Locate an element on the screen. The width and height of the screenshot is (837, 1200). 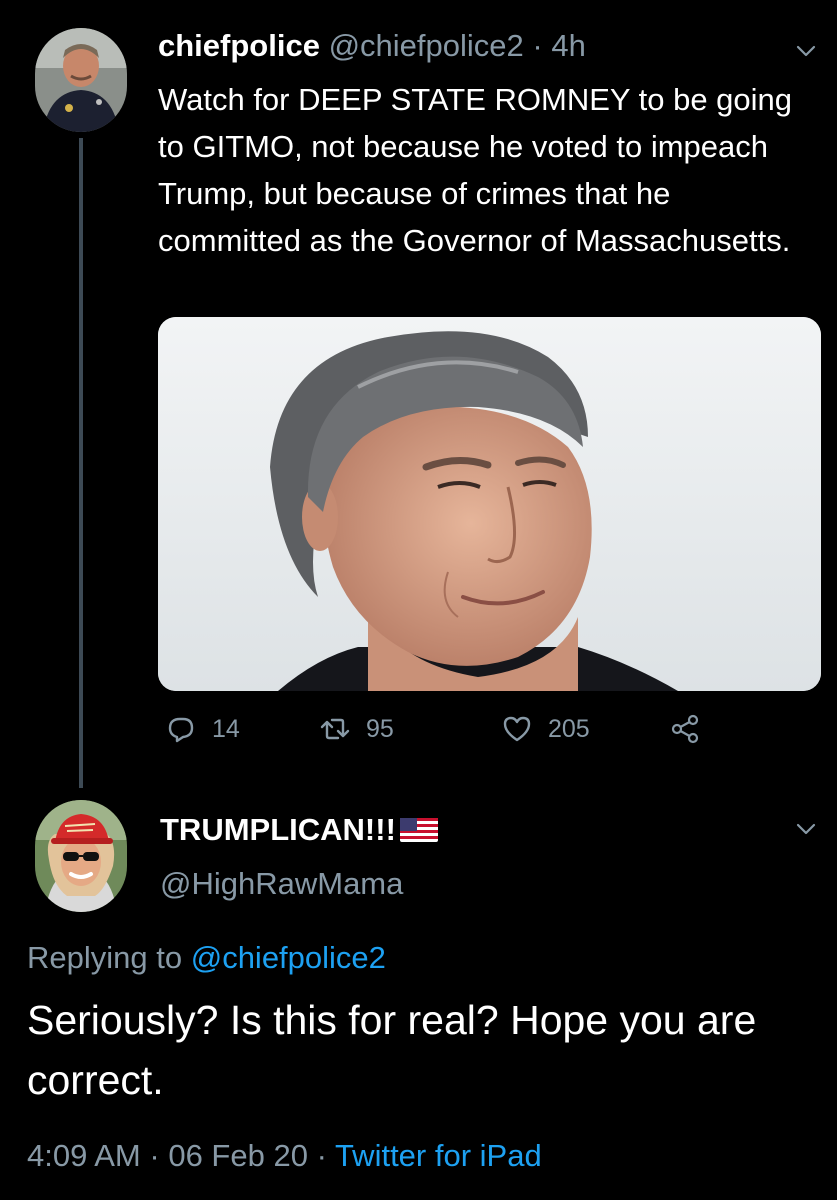
author-handle: @chiefpolice2 is located at coordinates (426, 45).